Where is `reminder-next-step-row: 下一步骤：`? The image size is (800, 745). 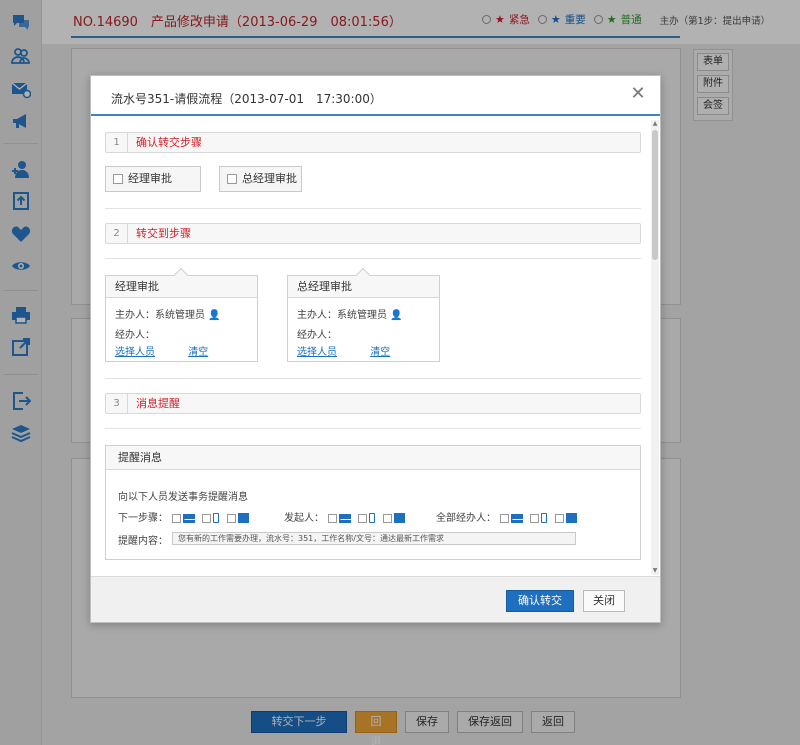 reminder-next-step-row: 下一步骤： is located at coordinates (185, 516).